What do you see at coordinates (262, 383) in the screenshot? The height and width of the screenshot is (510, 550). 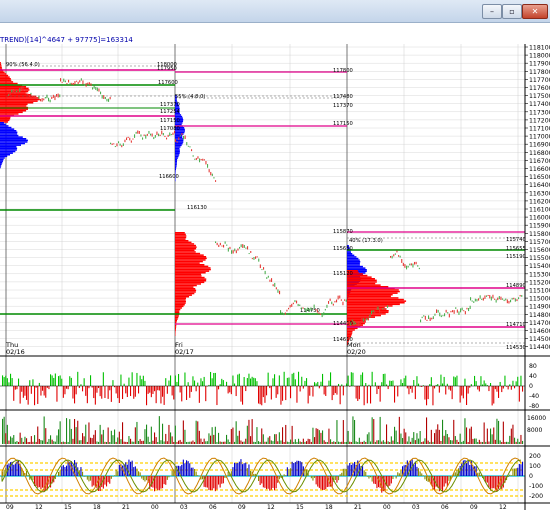 I see `osc1-panel` at bounding box center [262, 383].